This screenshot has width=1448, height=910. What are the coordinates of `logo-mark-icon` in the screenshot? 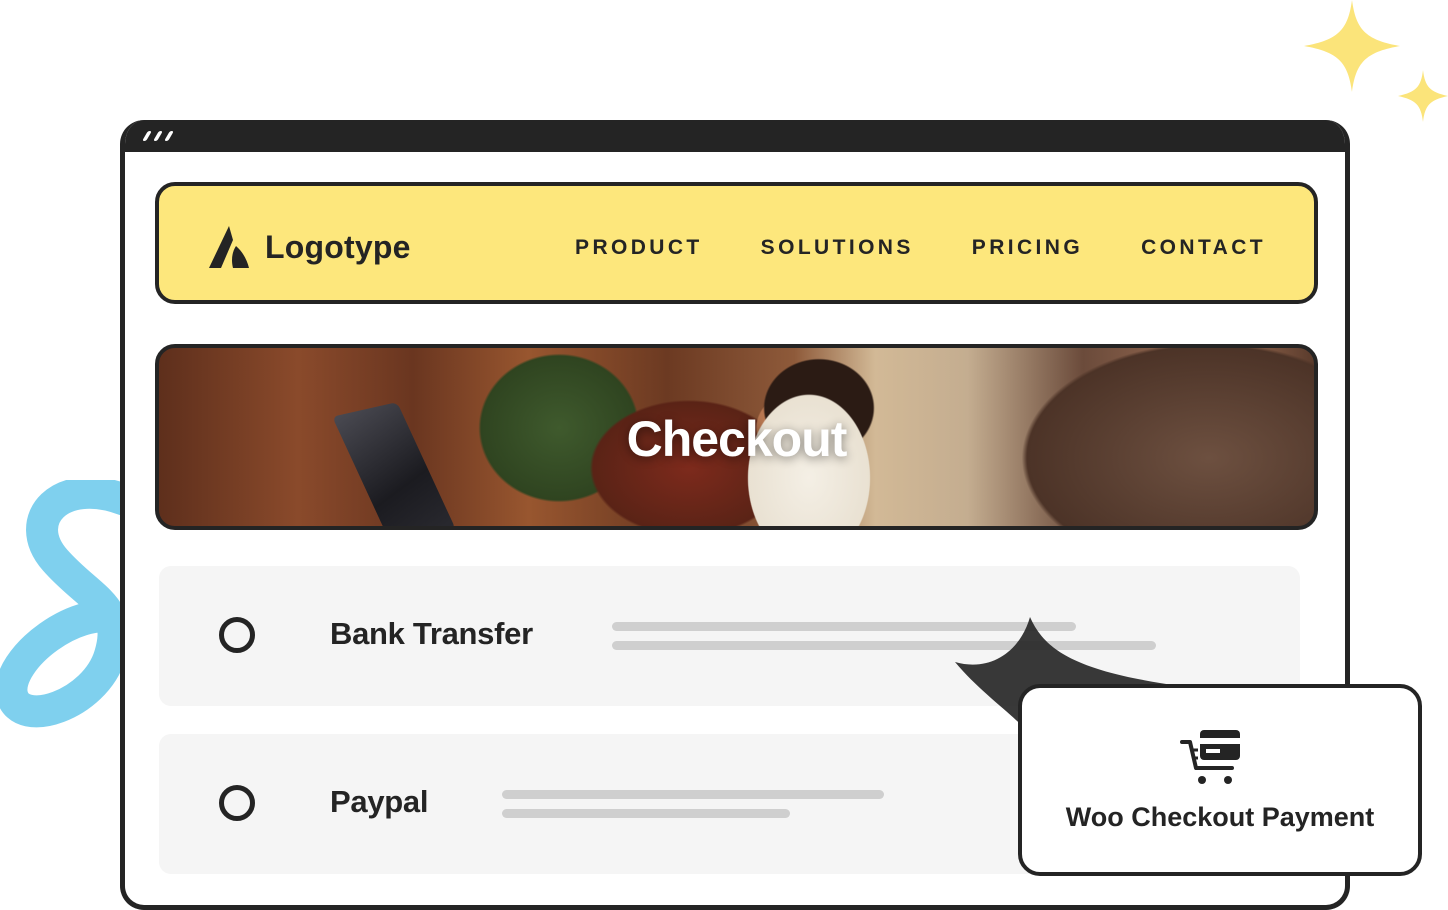 It's located at (229, 247).